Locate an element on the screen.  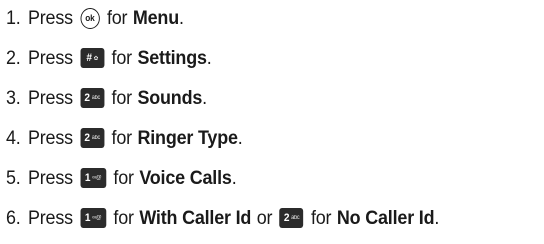
step-number: 1. is located at coordinates (13, 17).